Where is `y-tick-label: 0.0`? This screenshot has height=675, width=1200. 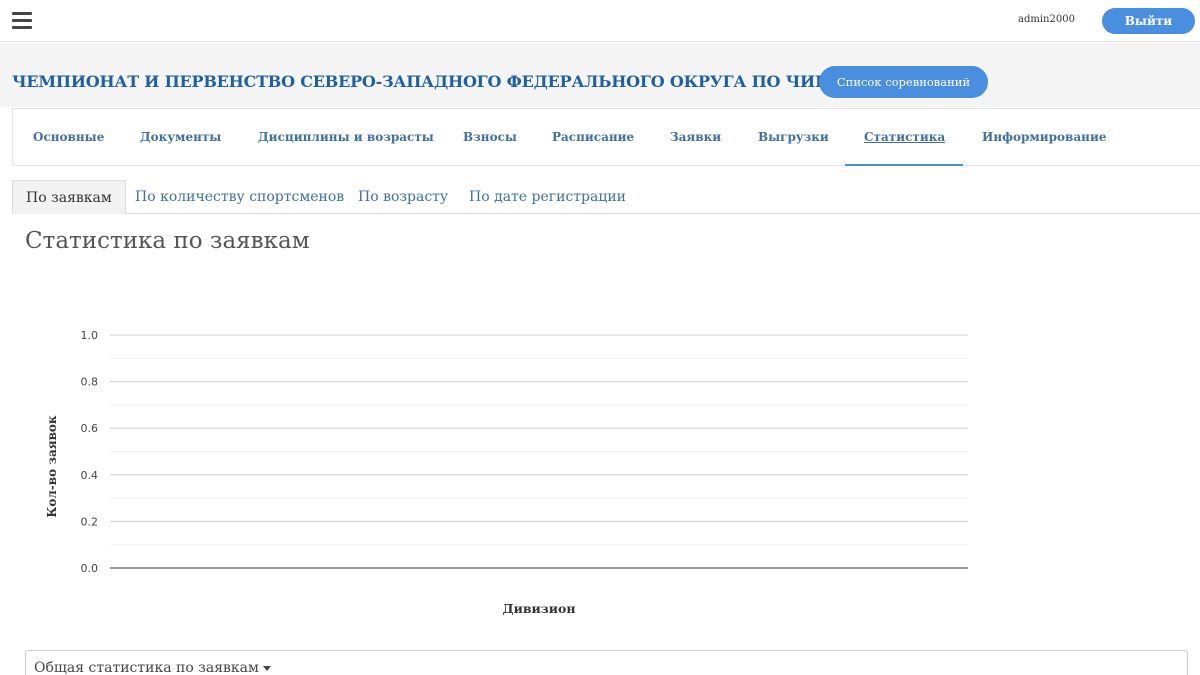 y-tick-label: 0.0 is located at coordinates (90, 568).